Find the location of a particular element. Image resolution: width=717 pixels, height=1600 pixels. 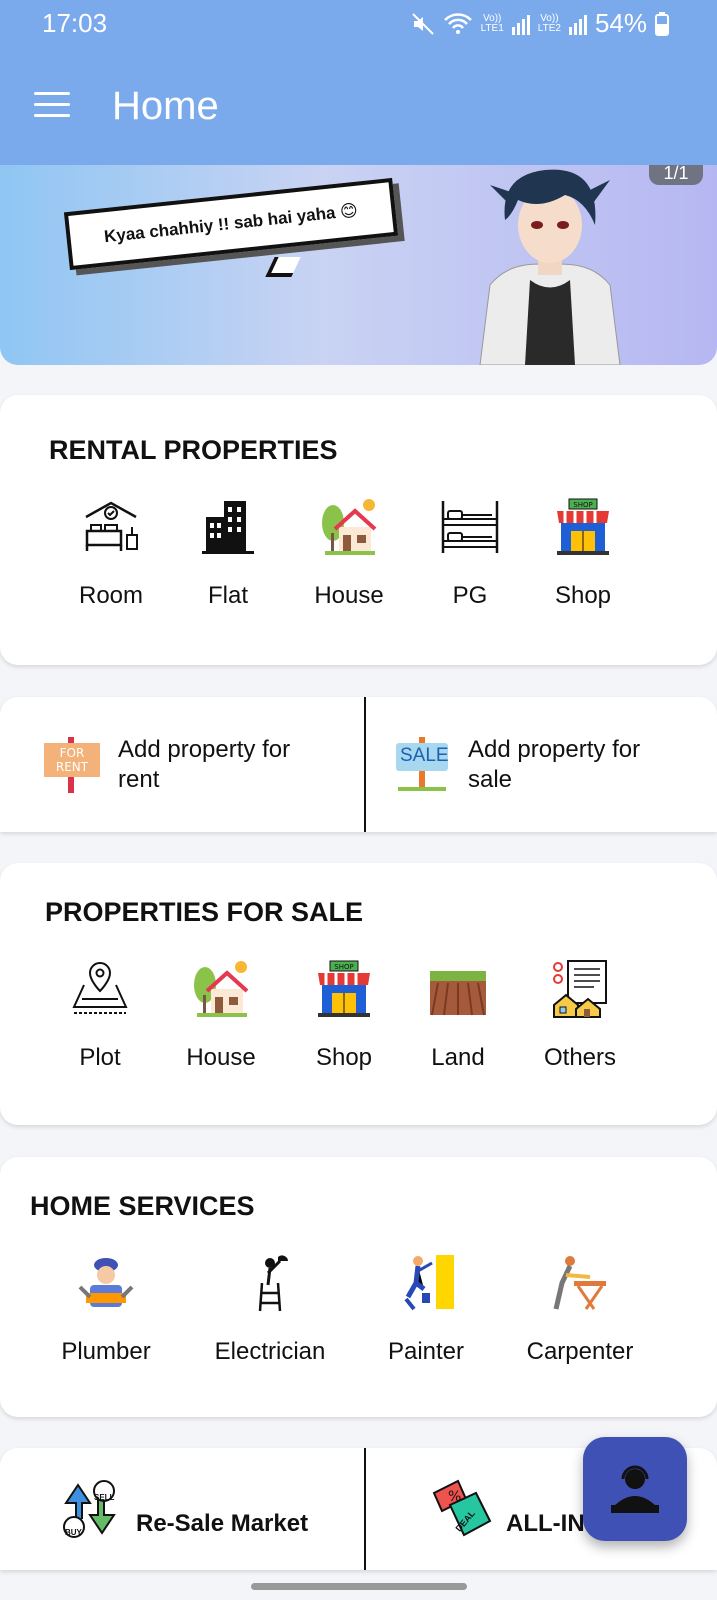

sale-item-land: Land is located at coordinates (458, 1015).